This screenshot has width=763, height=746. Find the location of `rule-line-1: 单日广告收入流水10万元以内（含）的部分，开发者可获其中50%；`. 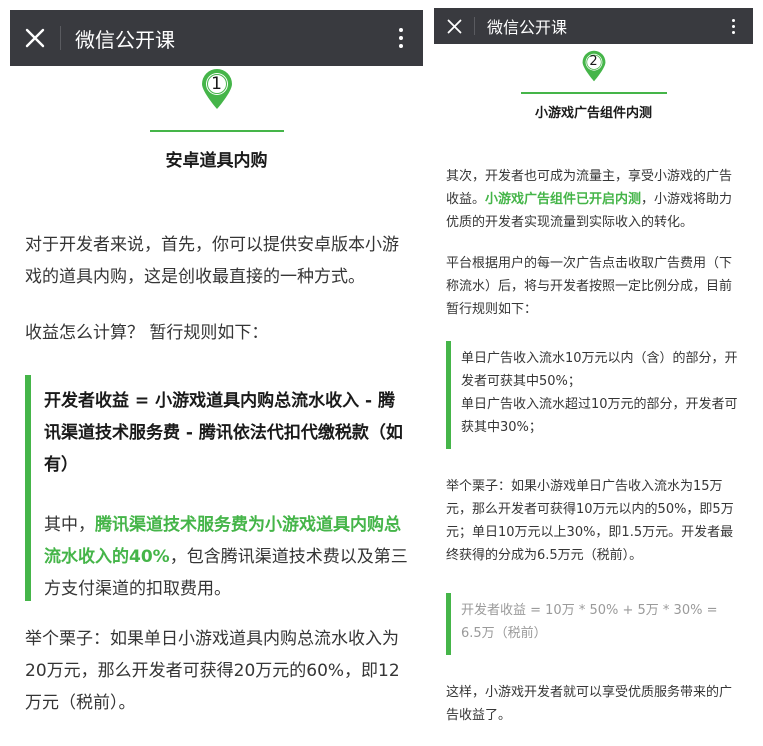

rule-line-1: 单日广告收入流水10万元以内（含）的部分，开发者可获其中50%； is located at coordinates (599, 370).